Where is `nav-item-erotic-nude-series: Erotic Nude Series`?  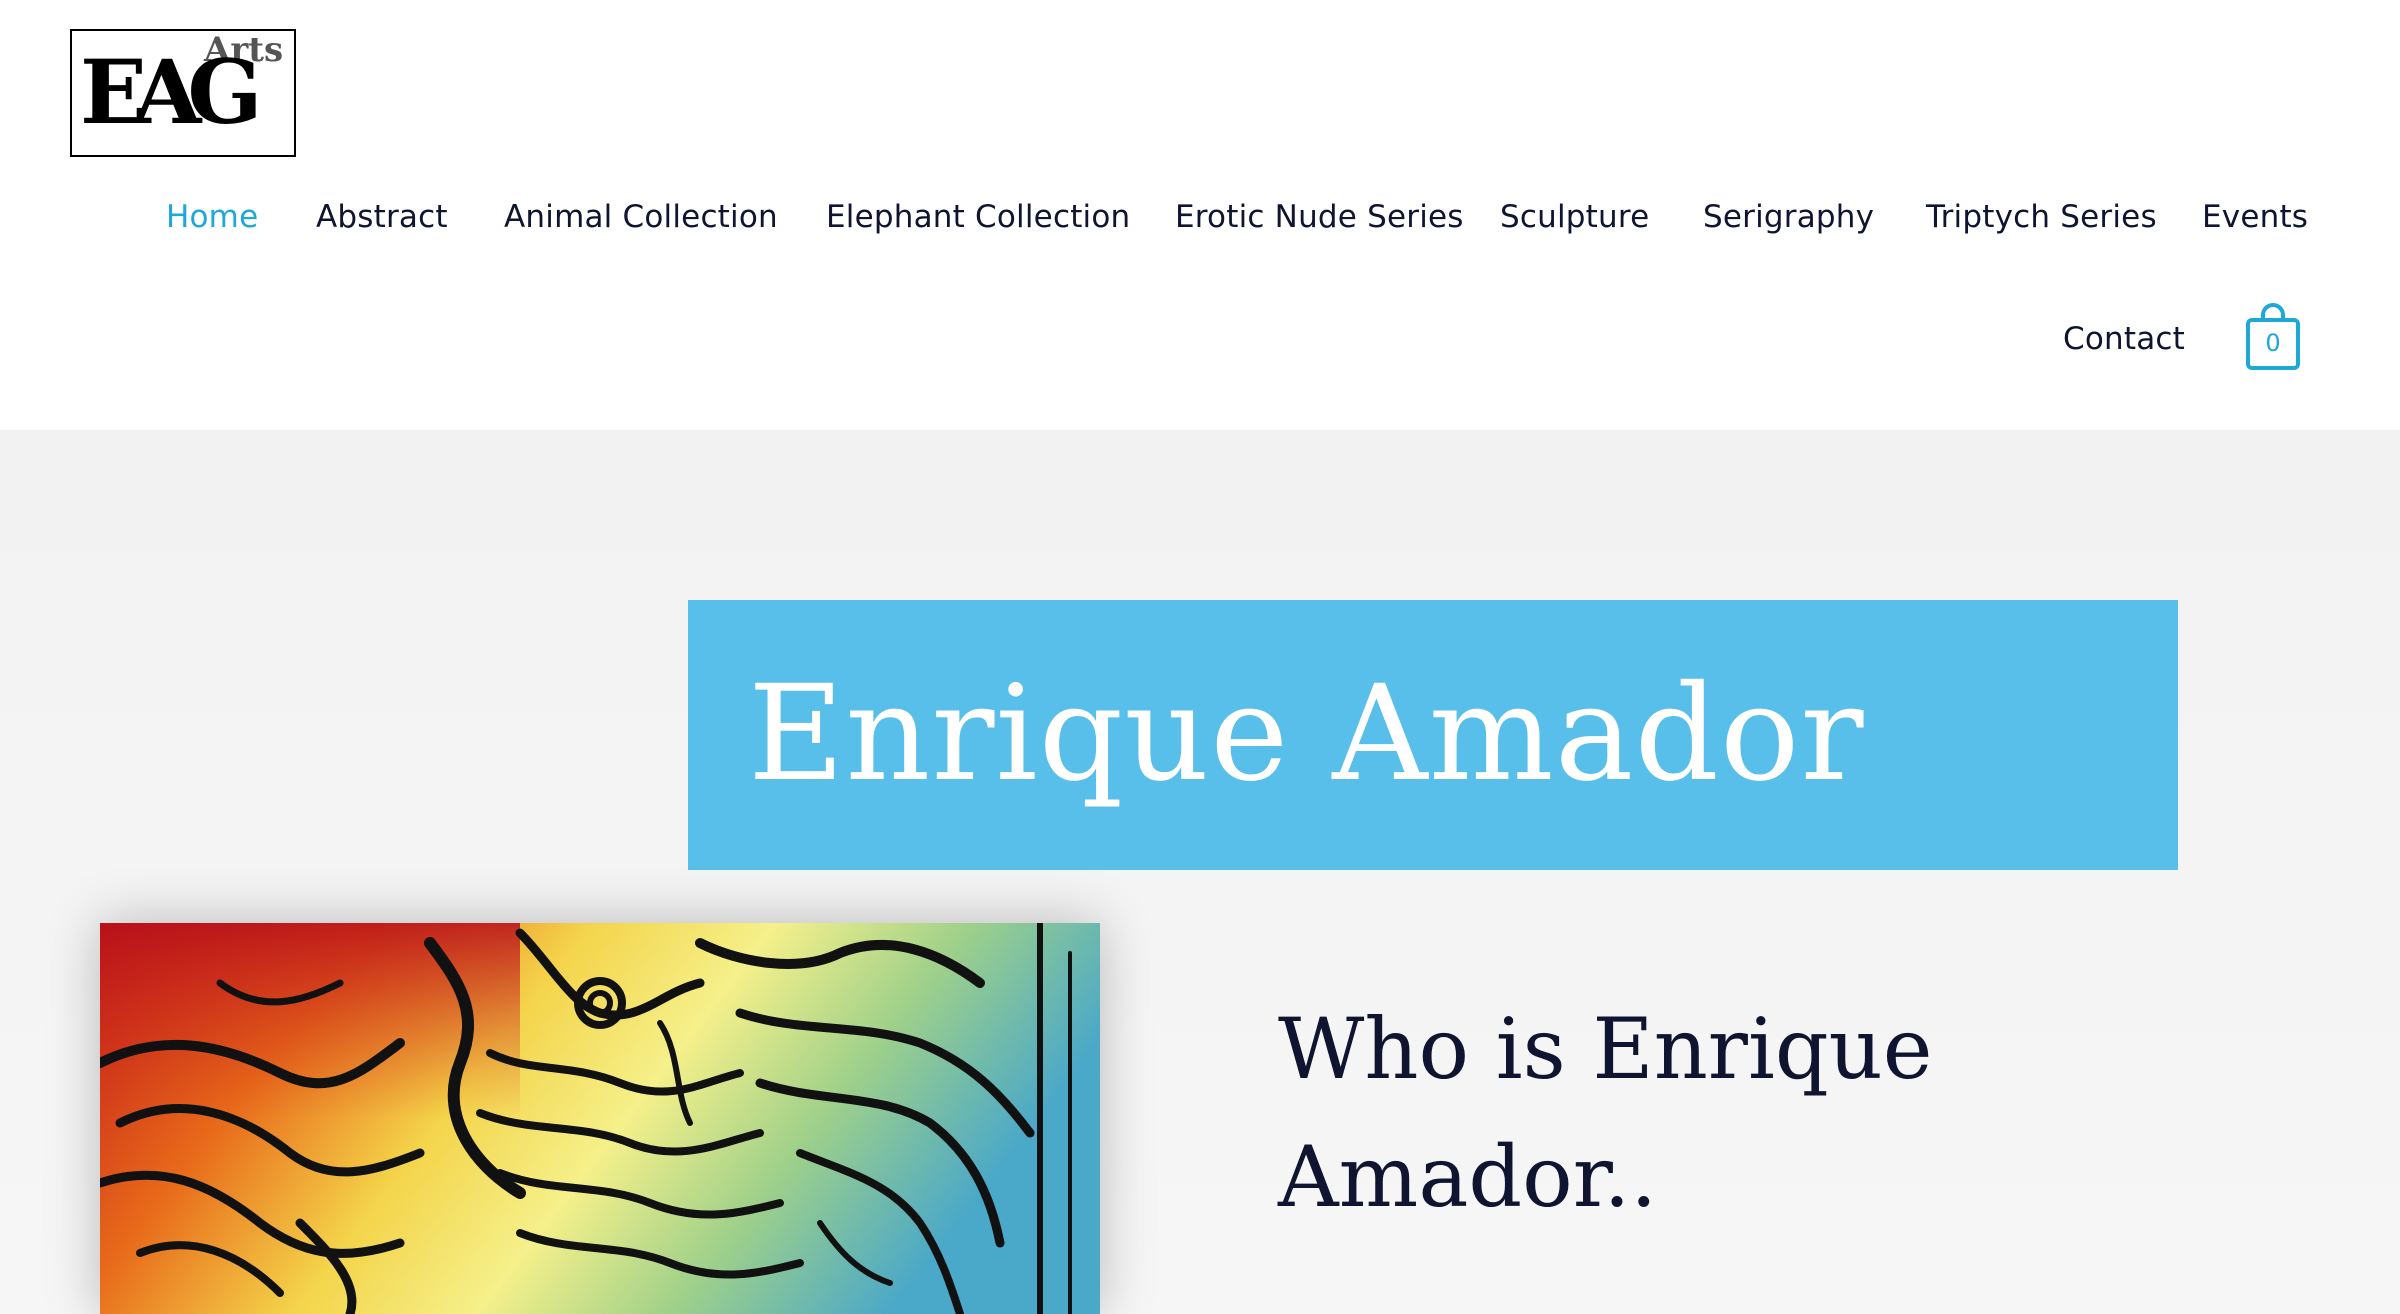 nav-item-erotic-nude-series: Erotic Nude Series is located at coordinates (1319, 217).